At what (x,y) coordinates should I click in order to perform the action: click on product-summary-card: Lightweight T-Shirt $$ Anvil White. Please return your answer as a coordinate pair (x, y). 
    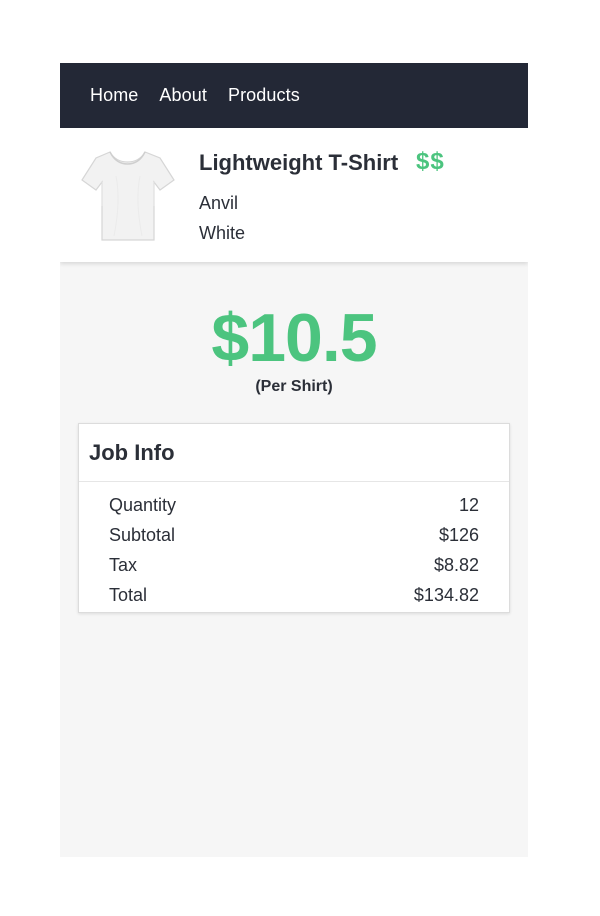
    Looking at the image, I should click on (294, 195).